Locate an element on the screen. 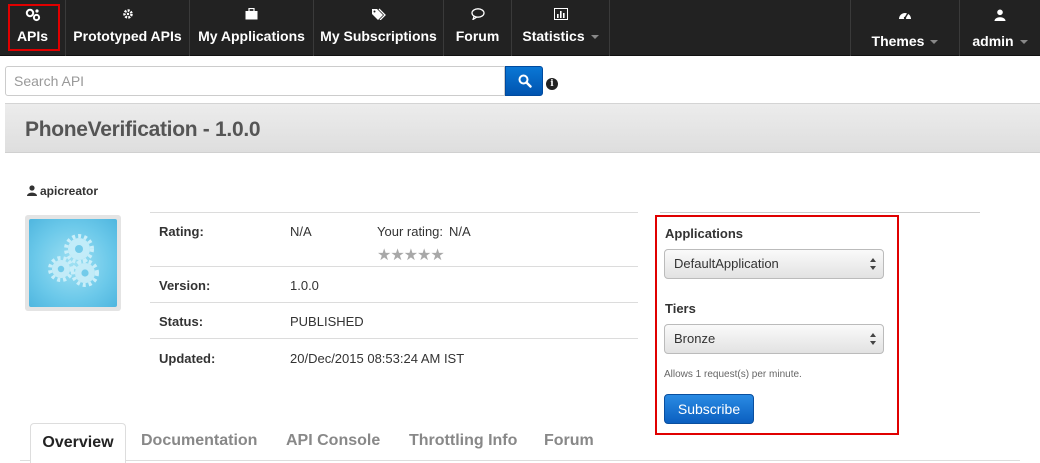 The height and width of the screenshot is (463, 1040). nav-statistics-label-wrap: Statistics is located at coordinates (560, 36).